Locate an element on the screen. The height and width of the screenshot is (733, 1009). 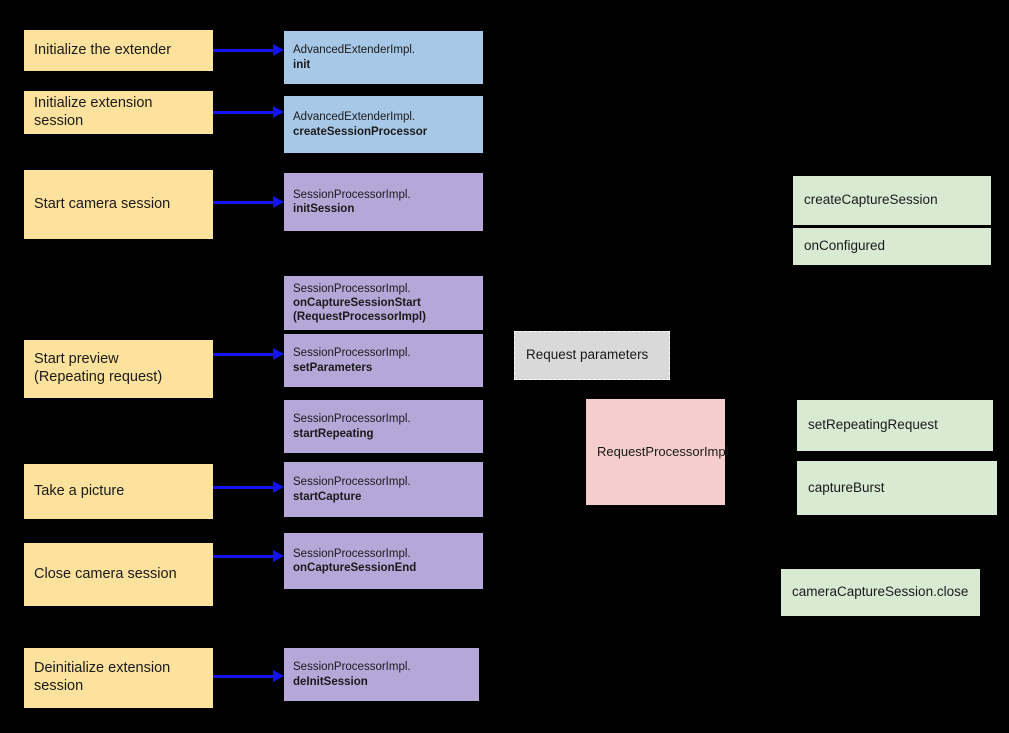
api-box-session-processor-start-capture: SessionProcessorImpl. startCapture is located at coordinates (383, 489).